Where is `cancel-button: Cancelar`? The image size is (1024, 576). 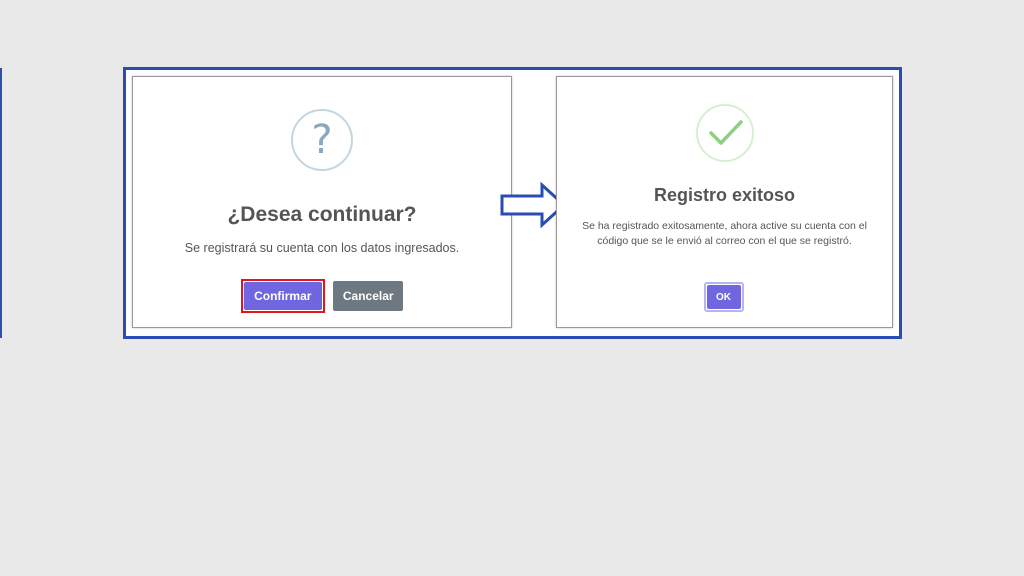
cancel-button: Cancelar is located at coordinates (368, 296).